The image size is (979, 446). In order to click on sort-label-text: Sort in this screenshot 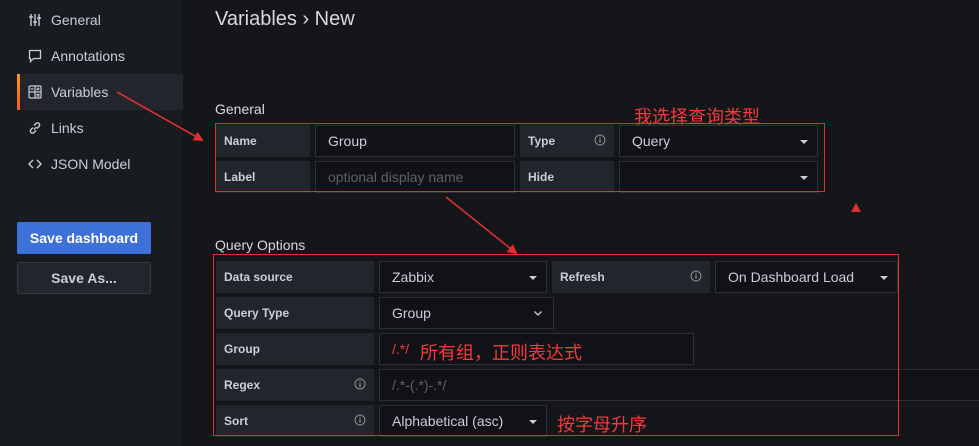, I will do `click(236, 421)`.